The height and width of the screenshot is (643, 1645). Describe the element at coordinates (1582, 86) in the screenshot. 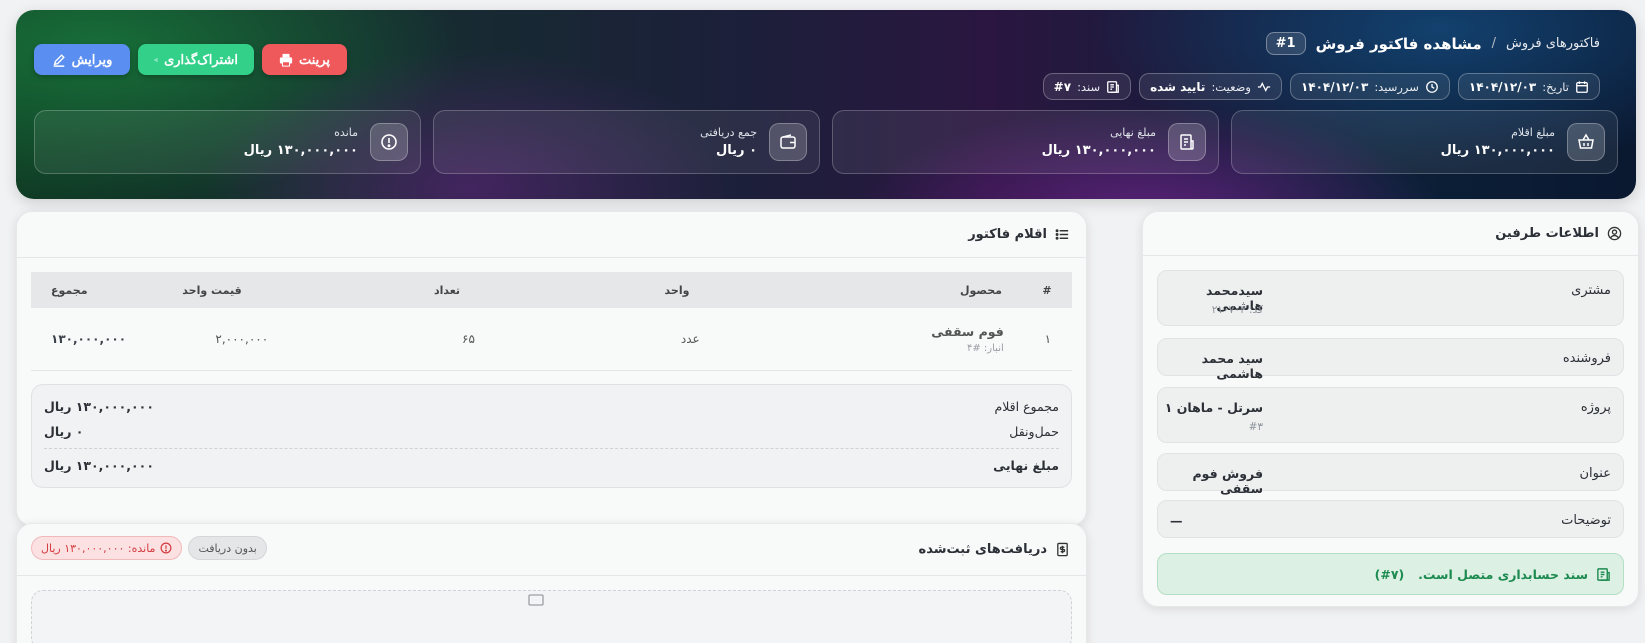

I see `calendar-icon` at that location.